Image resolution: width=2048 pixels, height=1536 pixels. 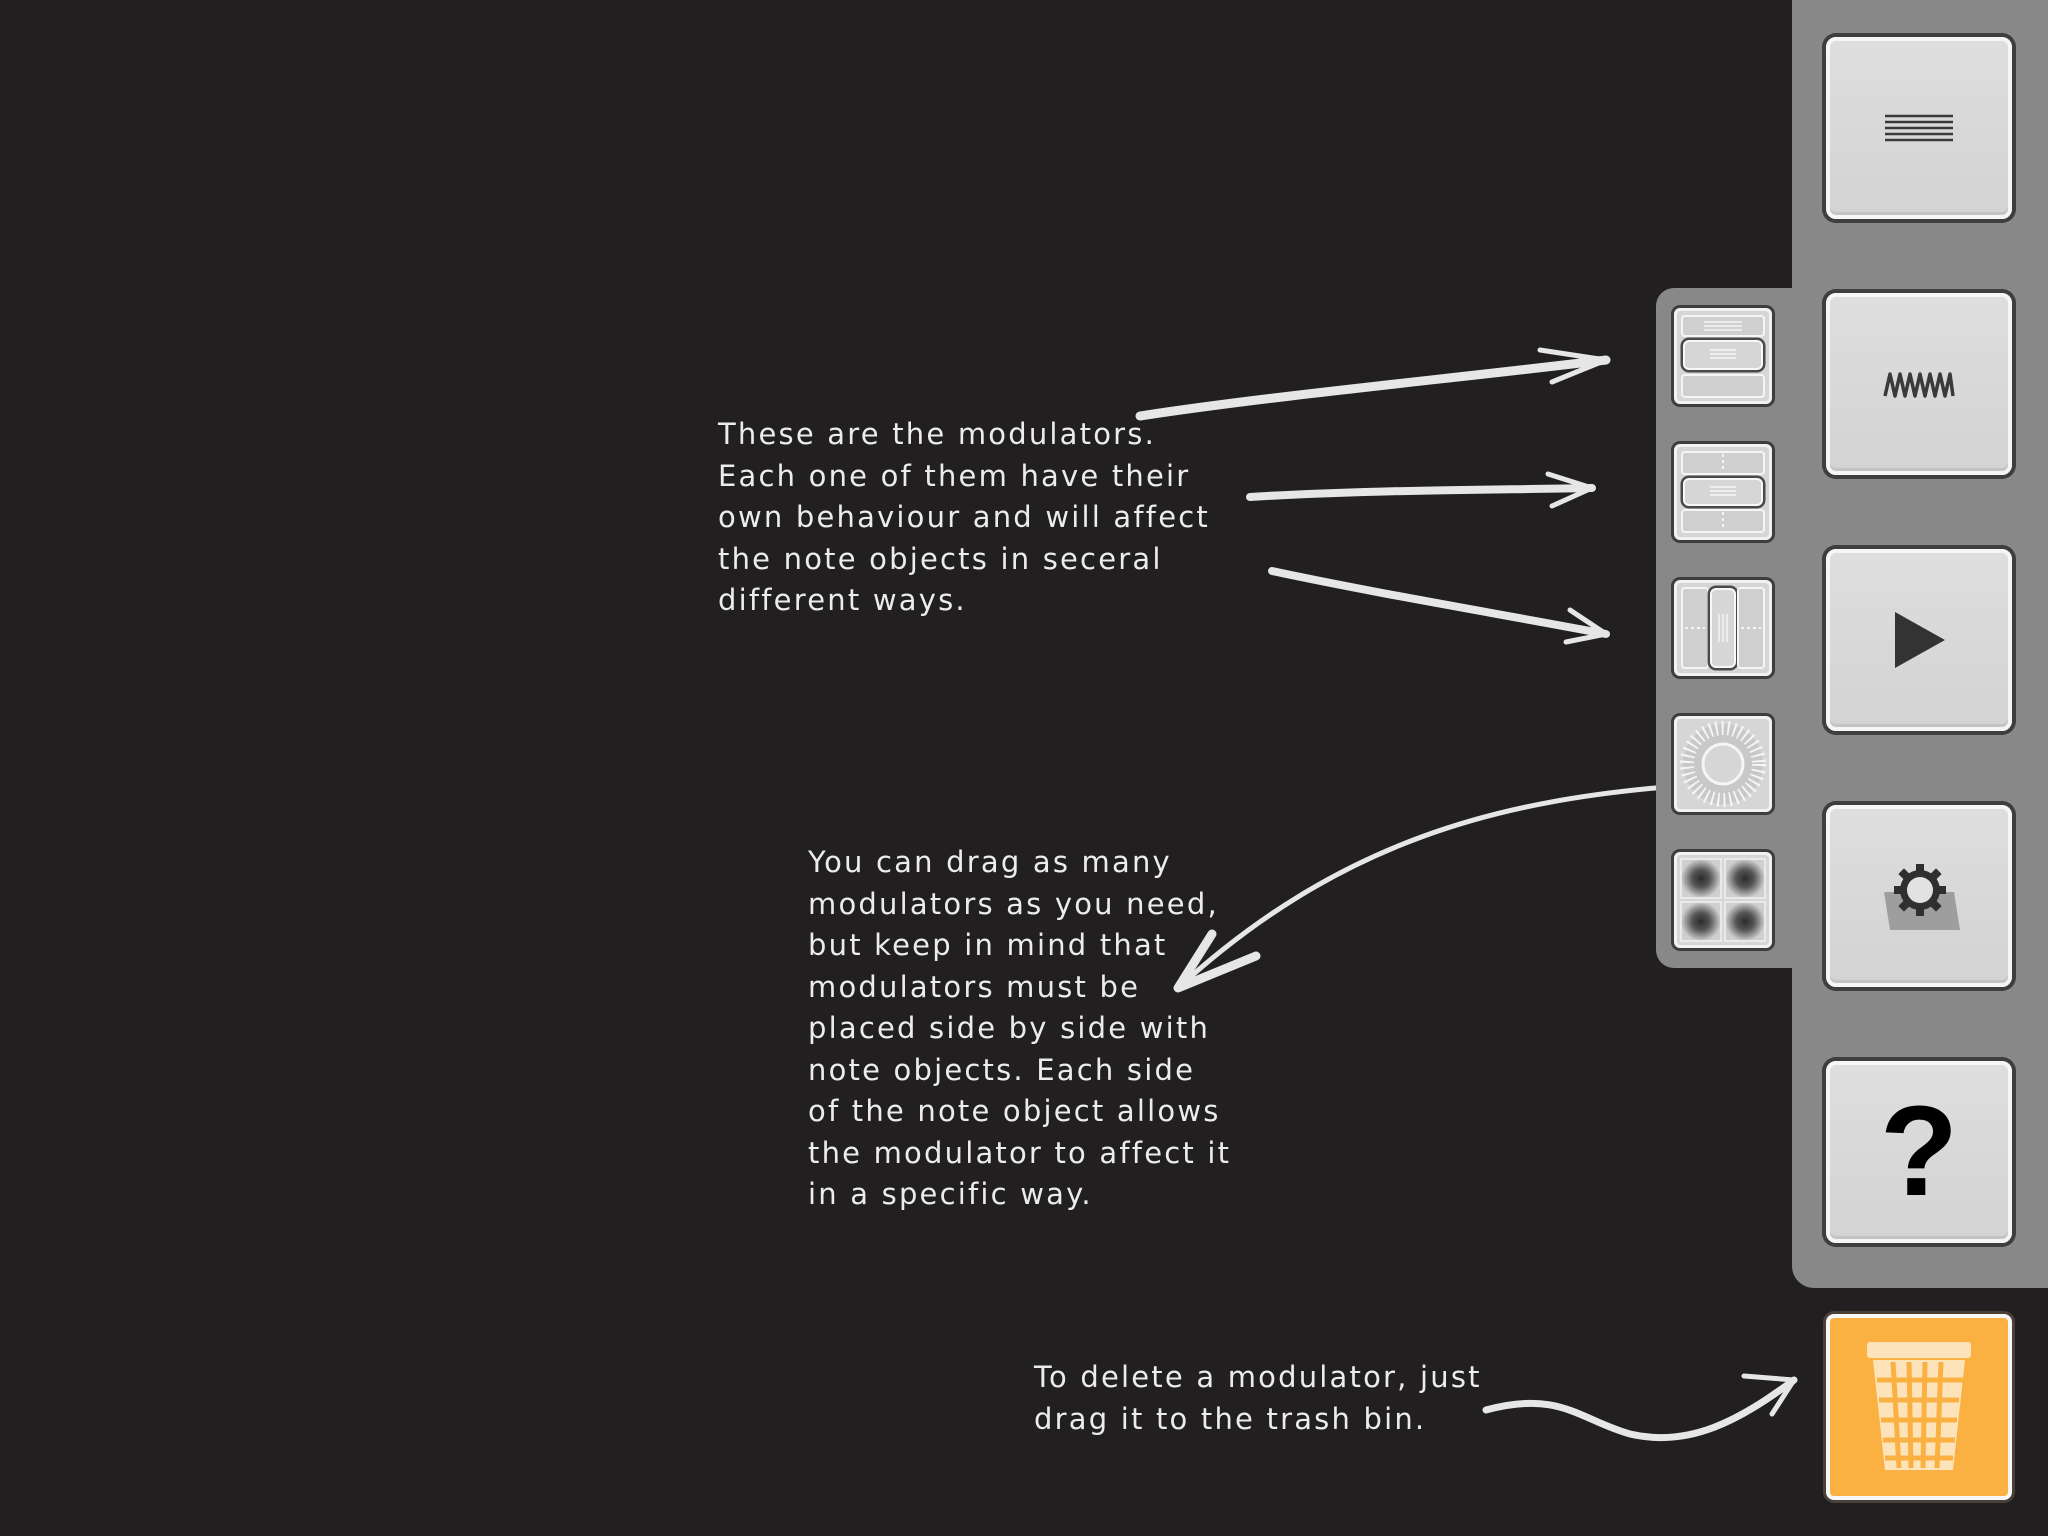 I want to click on modulator-slider-center-icon, so click(x=1723, y=492).